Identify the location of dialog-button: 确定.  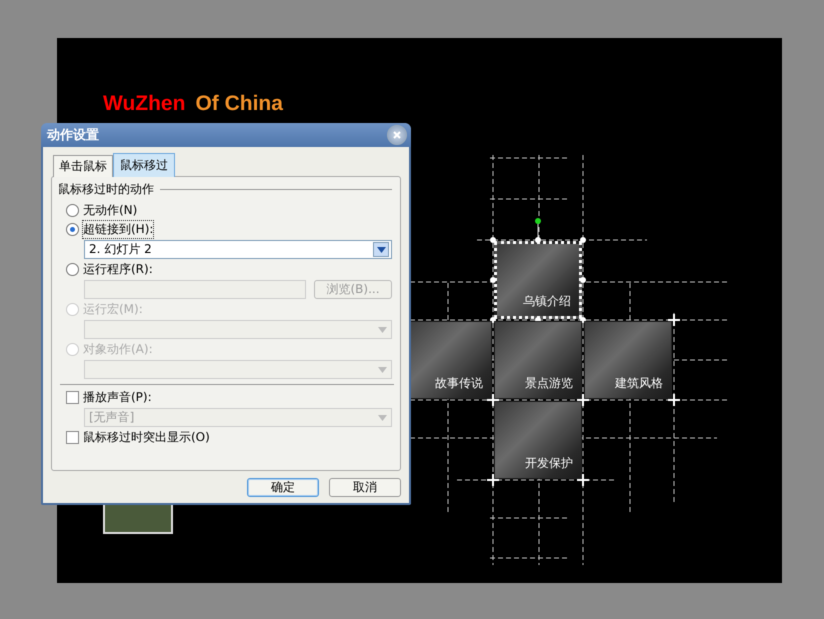
(283, 487).